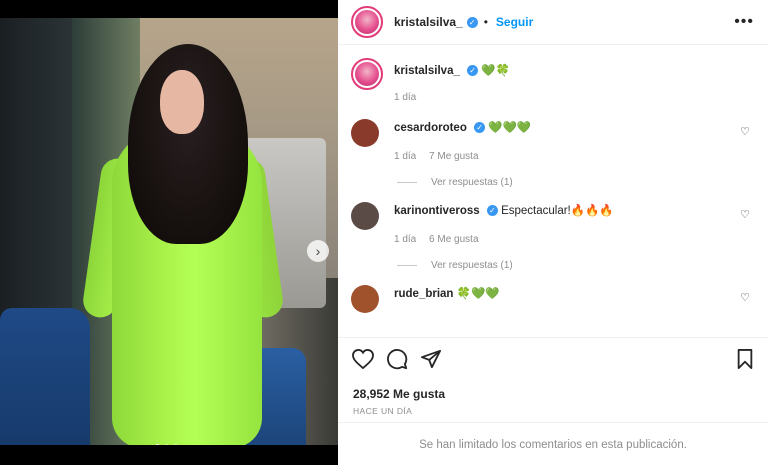 The image size is (768, 465). I want to click on comment-likes: 7 Me gusta, so click(453, 156).